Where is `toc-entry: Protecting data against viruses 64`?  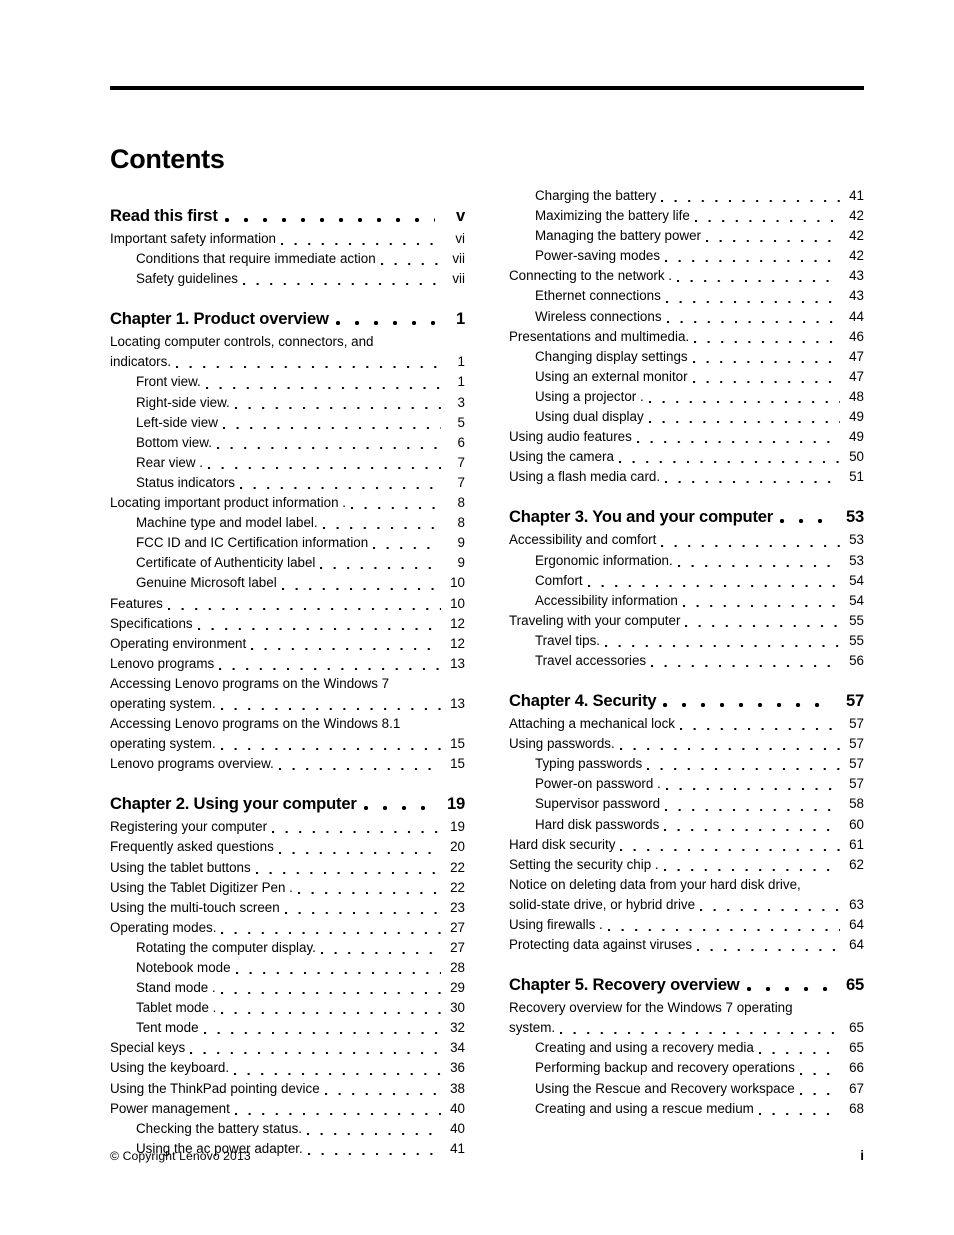 toc-entry: Protecting data against viruses 64 is located at coordinates (686, 945).